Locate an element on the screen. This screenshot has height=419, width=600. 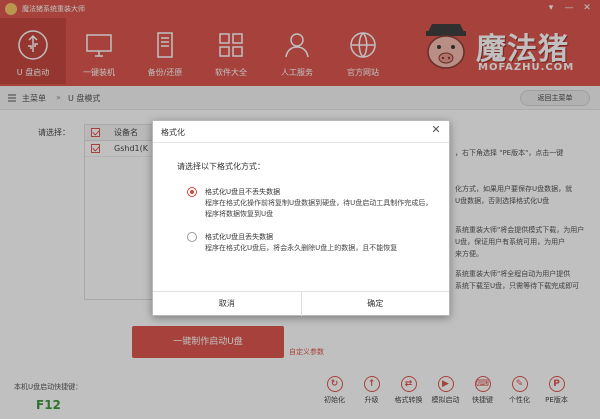
dialog-close-icon: ✕ is located at coordinates (436, 130).